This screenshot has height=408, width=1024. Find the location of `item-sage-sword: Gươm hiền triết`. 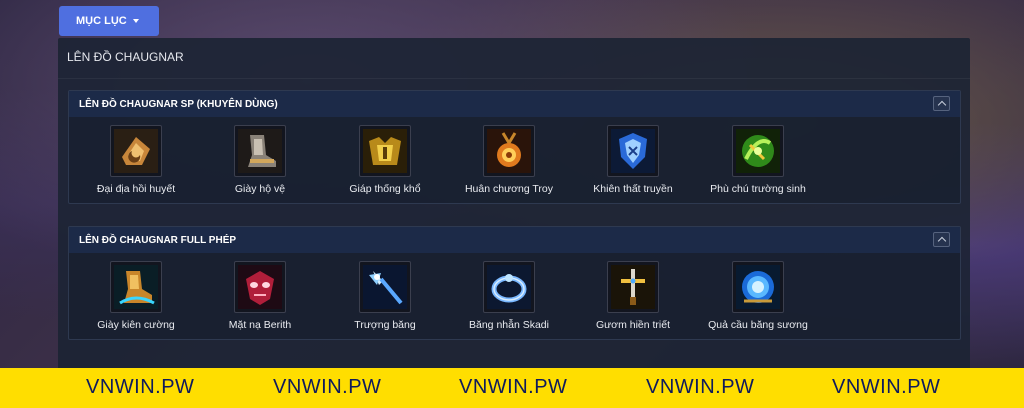

item-sage-sword: Gươm hiền triết is located at coordinates (633, 296).